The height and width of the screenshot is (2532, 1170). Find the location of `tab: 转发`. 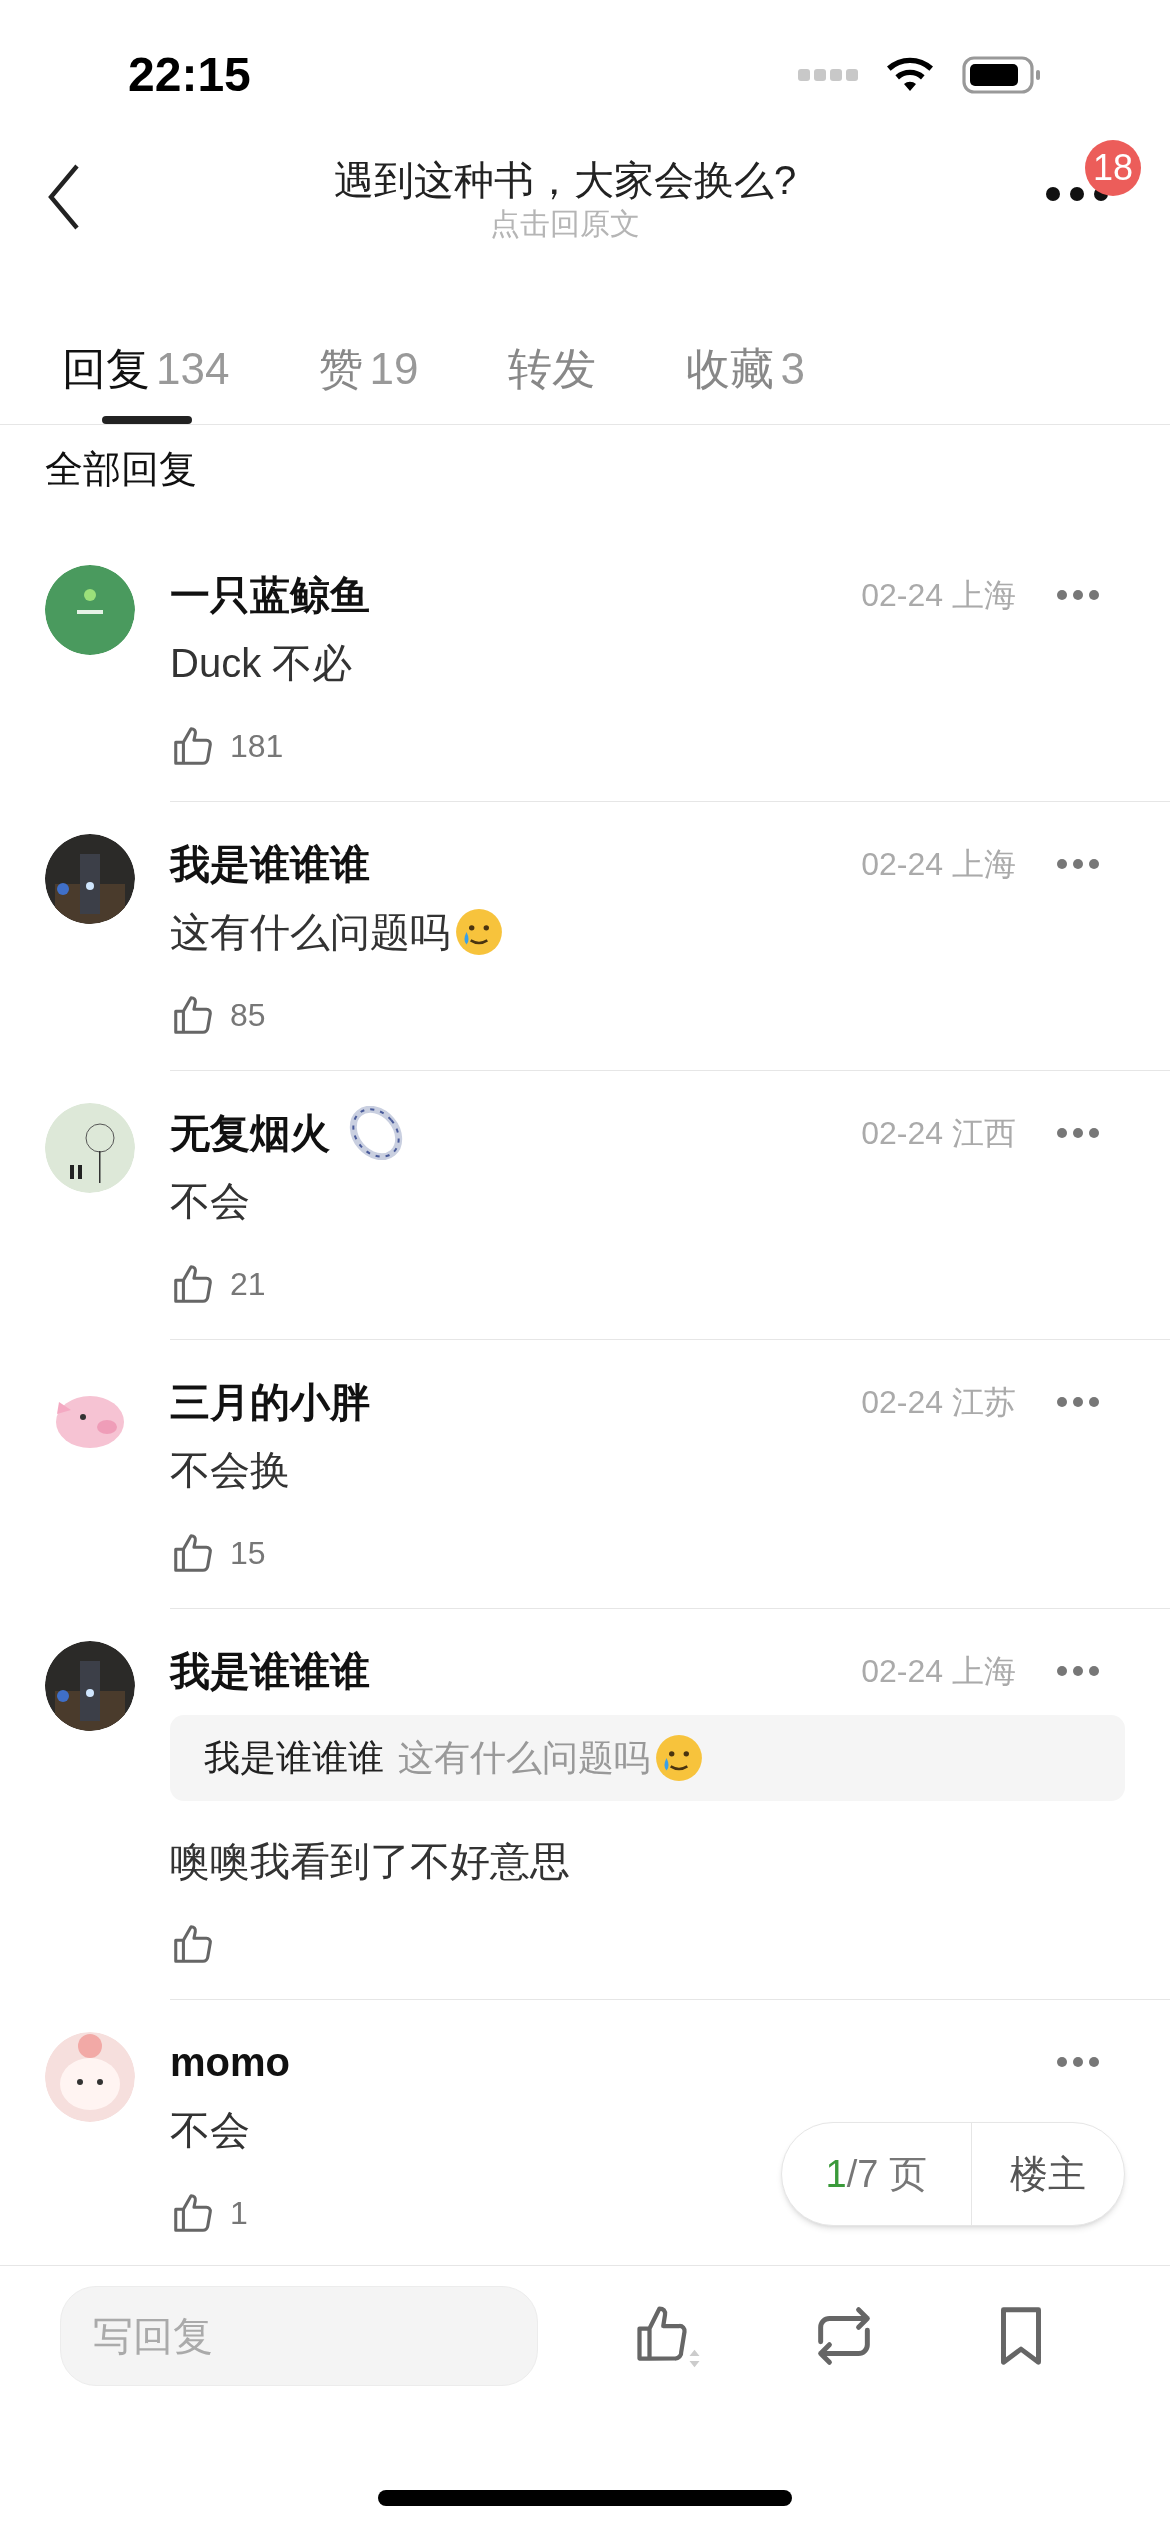

tab: 转发 is located at coordinates (552, 369).